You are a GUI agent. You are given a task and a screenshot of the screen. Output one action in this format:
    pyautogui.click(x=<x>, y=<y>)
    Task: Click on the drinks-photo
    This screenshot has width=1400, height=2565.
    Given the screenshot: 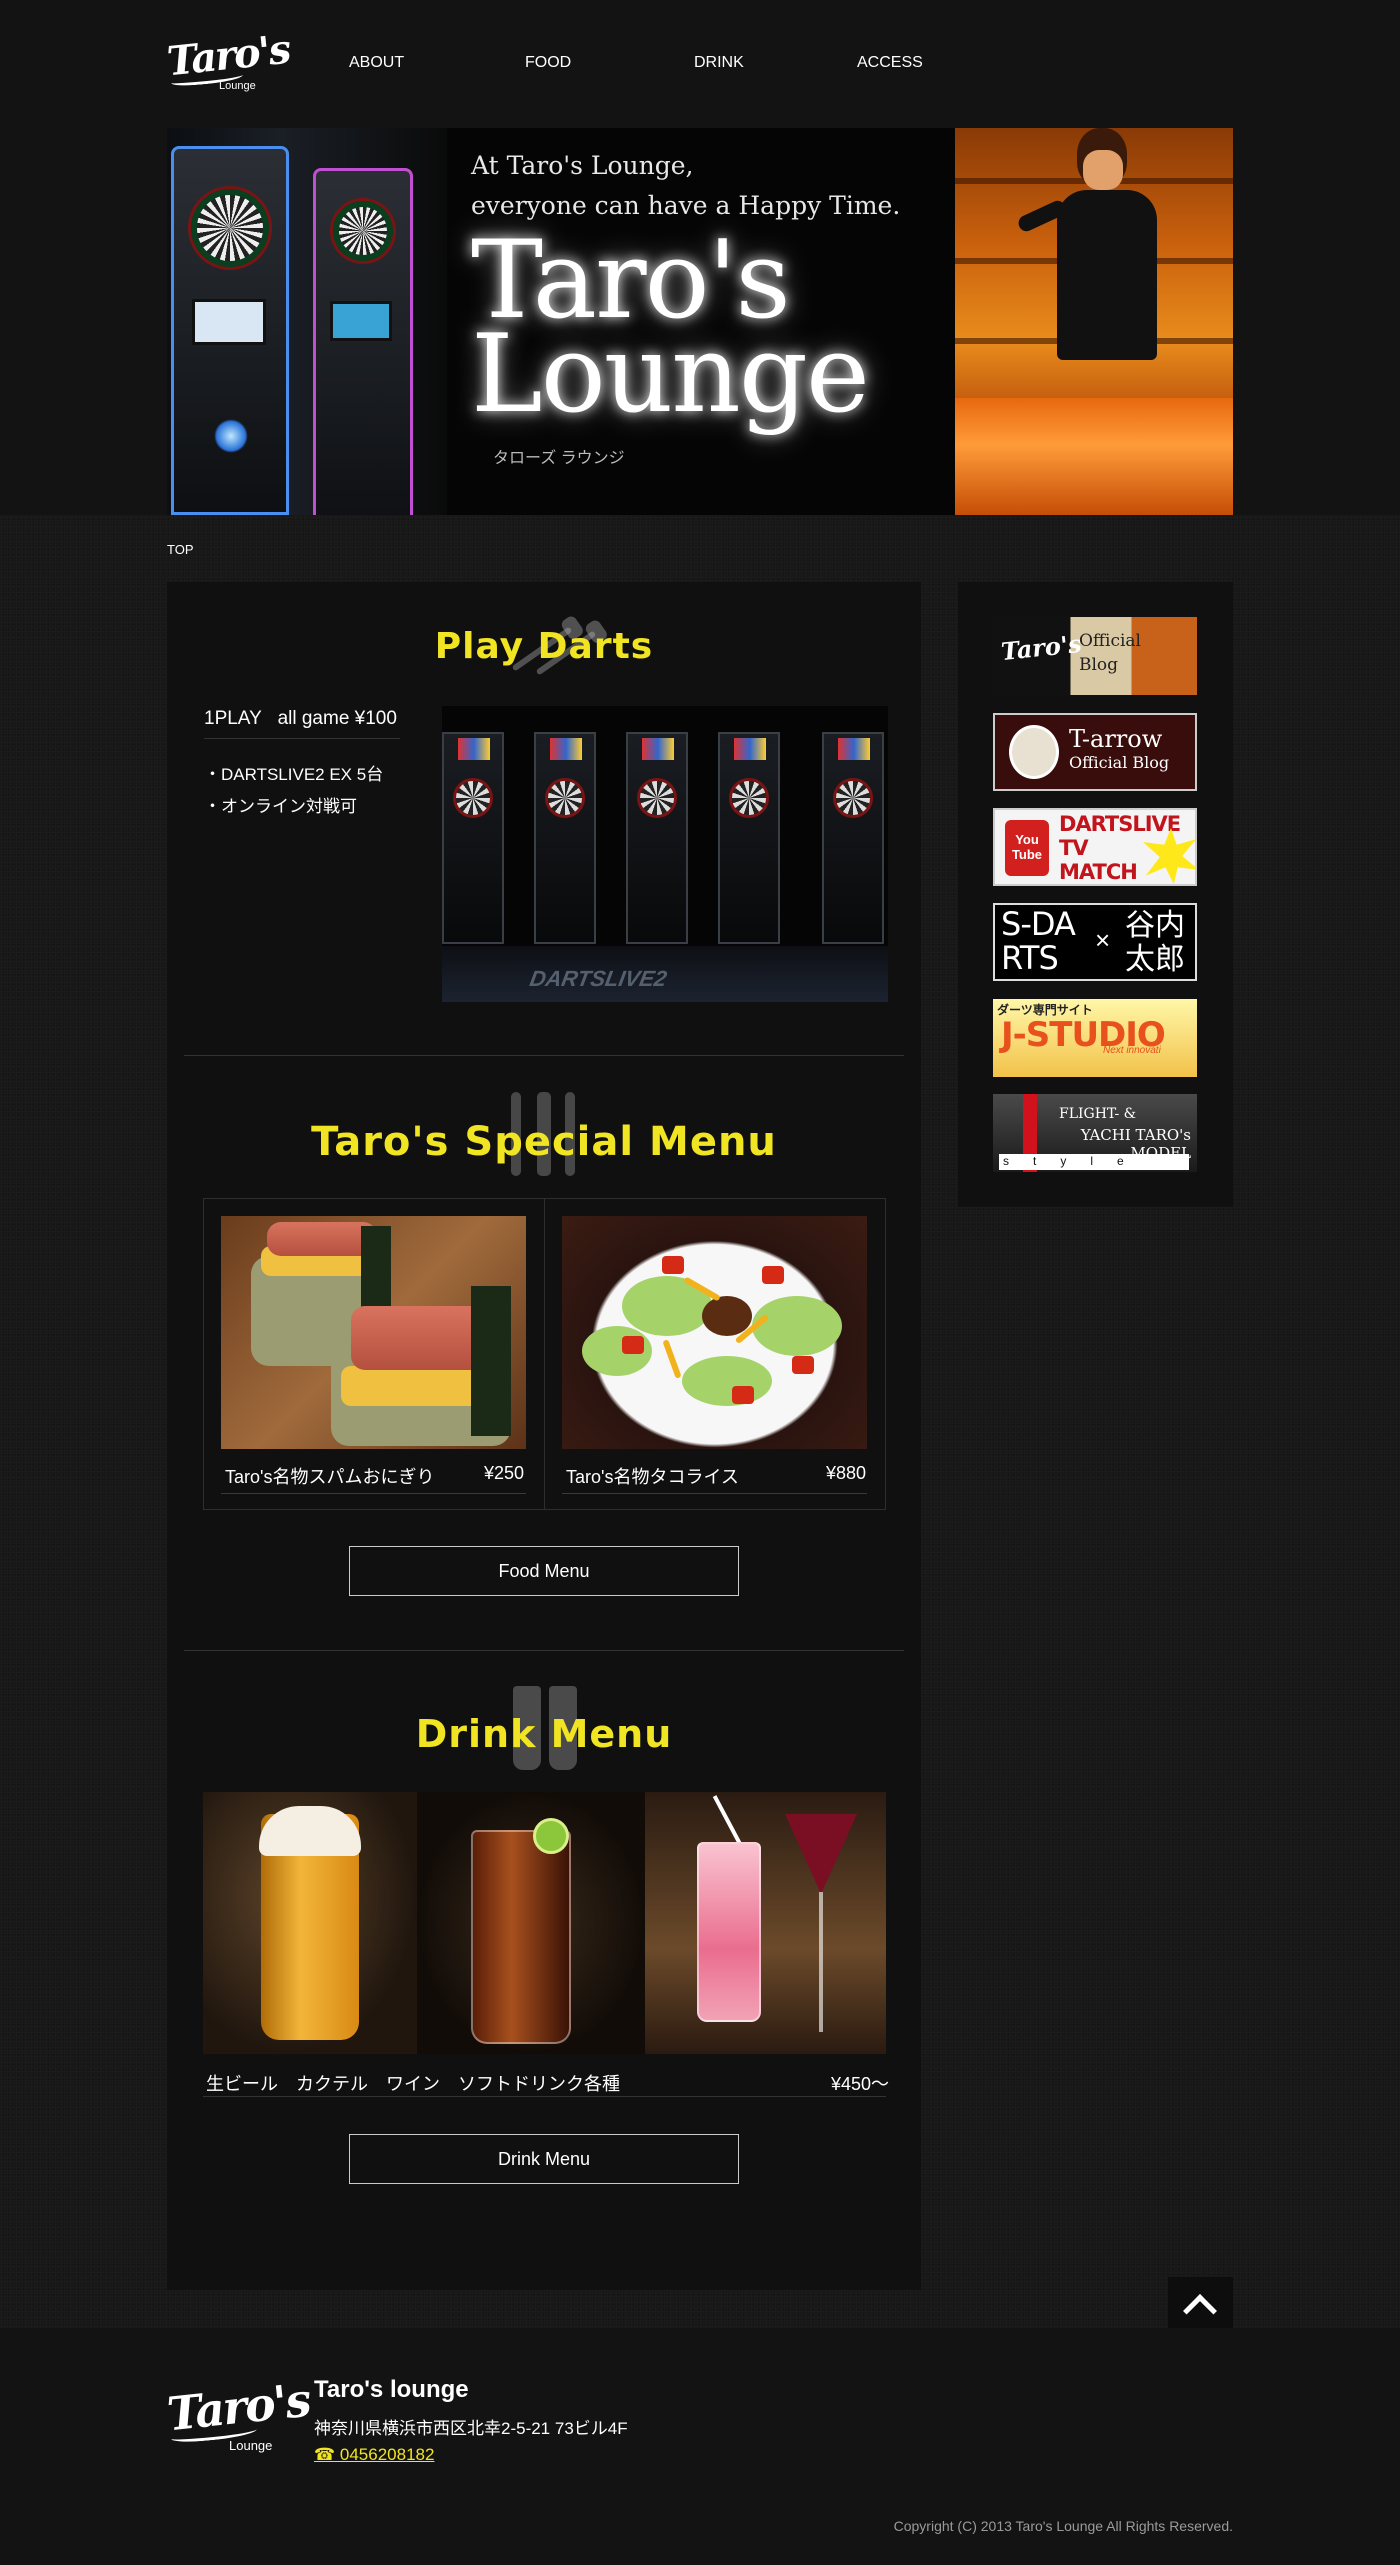 What is the action you would take?
    pyautogui.click(x=544, y=1923)
    